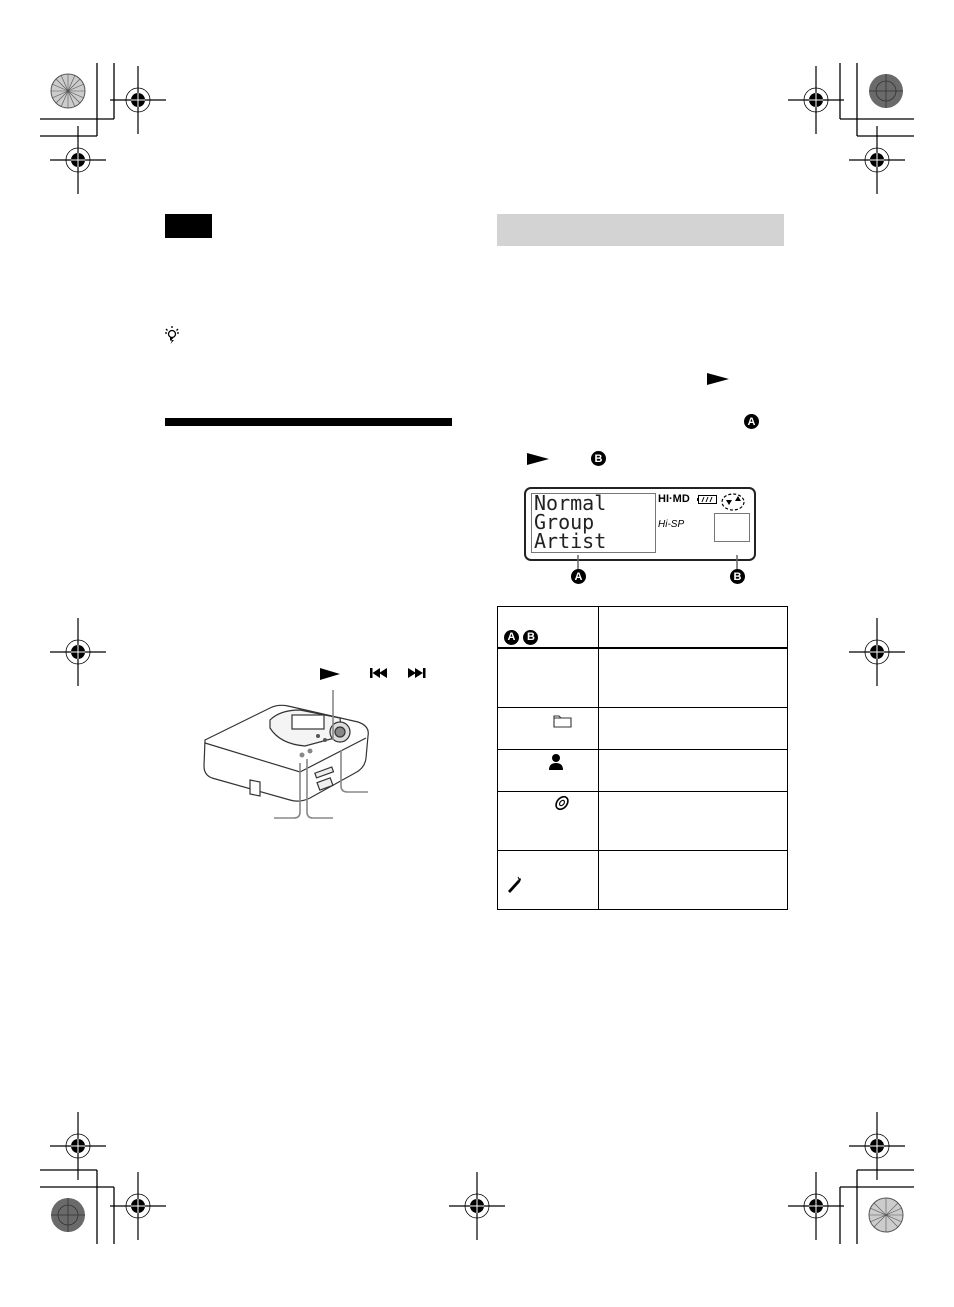 This screenshot has height=1307, width=954. Describe the element at coordinates (737, 576) in the screenshot. I see `lcd-callout-b: B` at that location.